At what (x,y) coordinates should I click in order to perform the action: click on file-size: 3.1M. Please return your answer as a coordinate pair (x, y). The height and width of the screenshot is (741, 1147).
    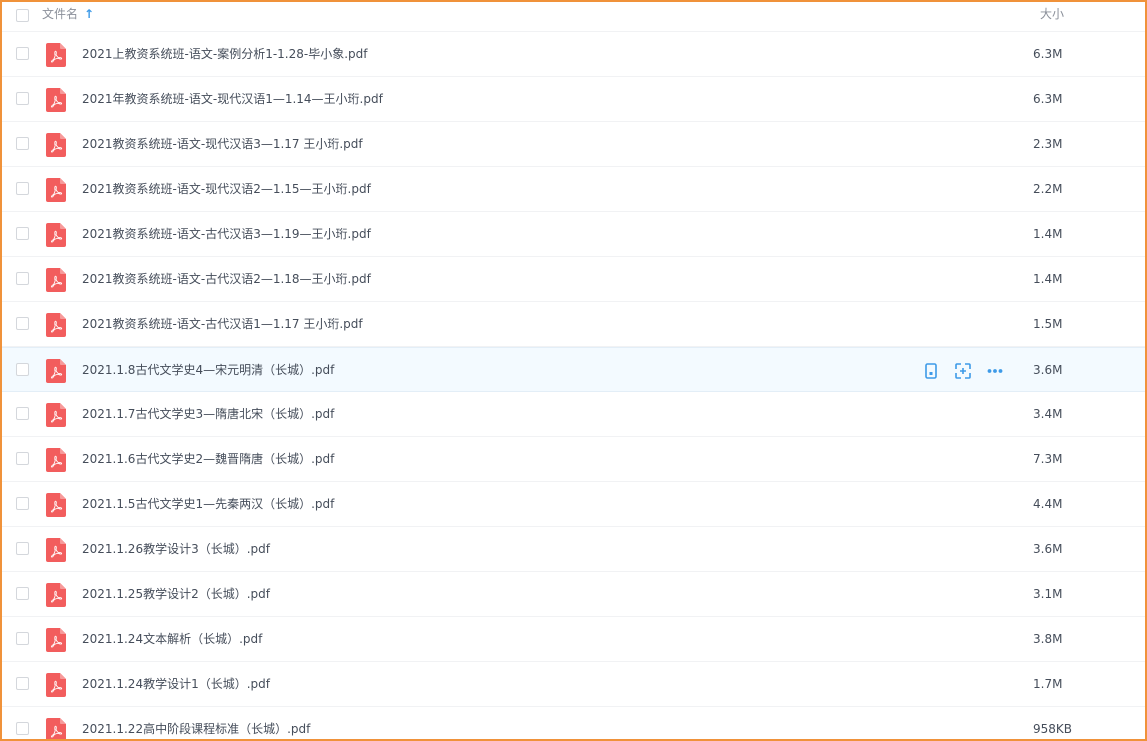
    Looking at the image, I should click on (1048, 594).